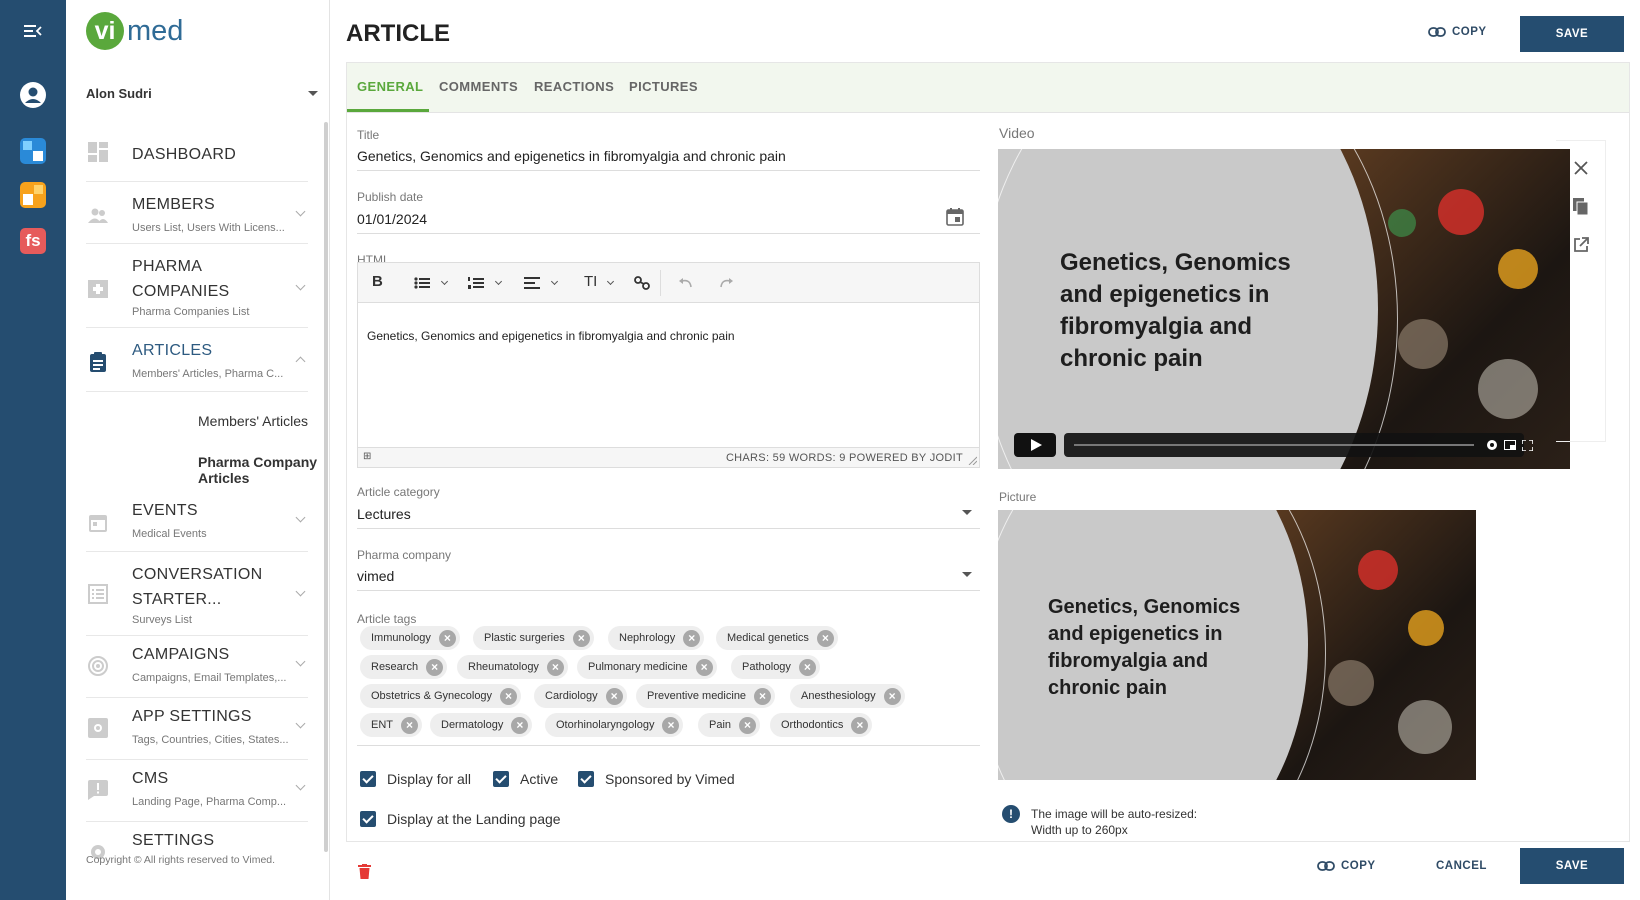 The image size is (1640, 900). Describe the element at coordinates (1492, 445) in the screenshot. I see `gear-icon` at that location.